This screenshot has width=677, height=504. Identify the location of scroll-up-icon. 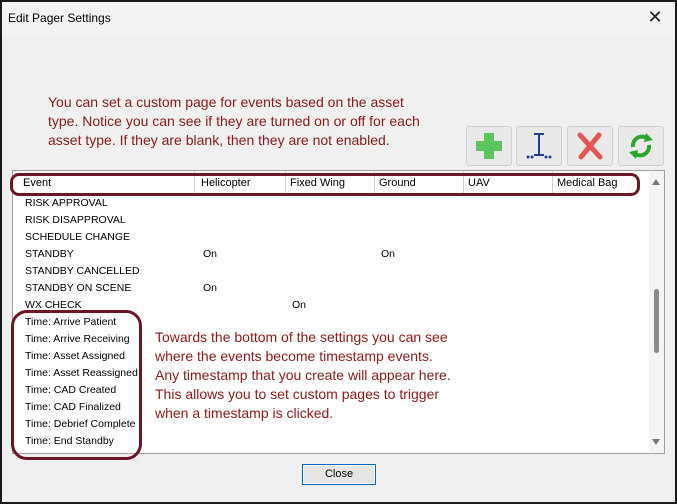
(656, 182).